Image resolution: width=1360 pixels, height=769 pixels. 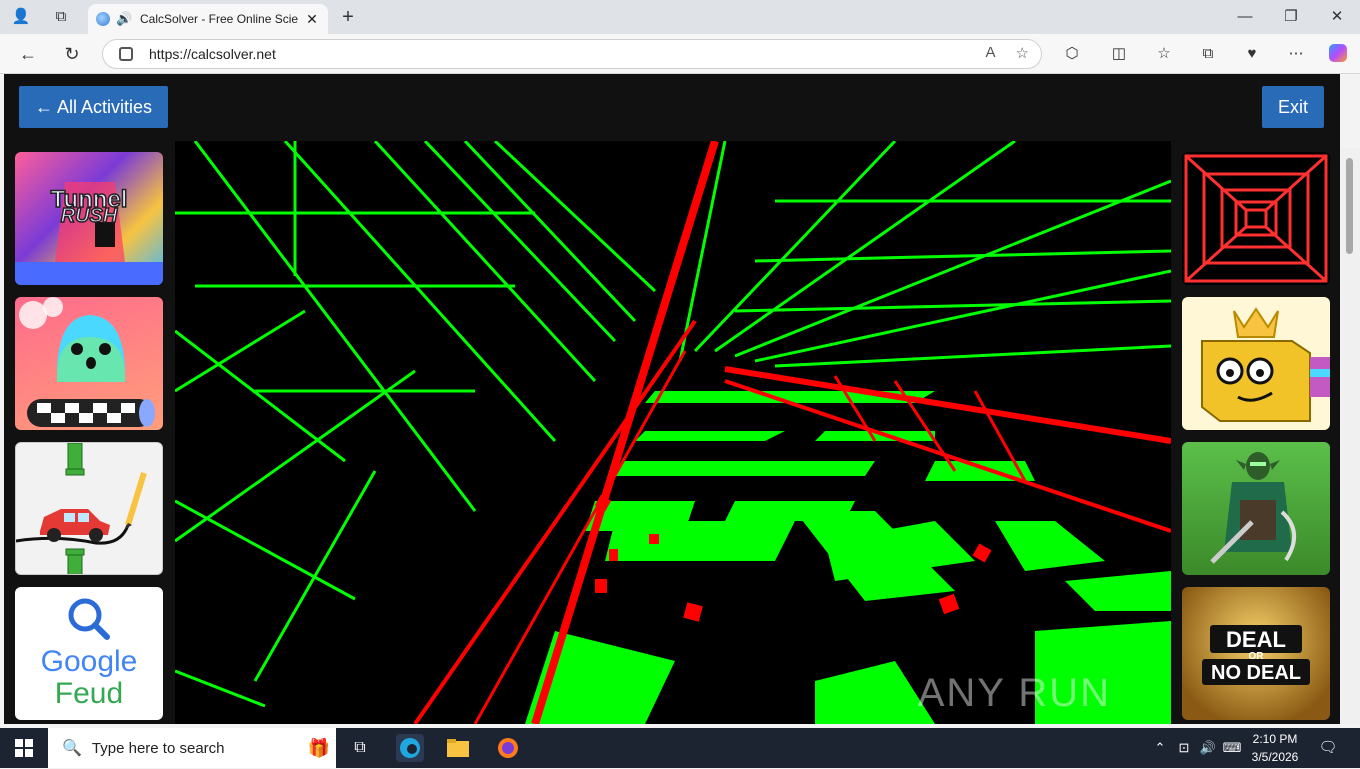 What do you see at coordinates (158, 748) in the screenshot?
I see `search-placeholder: Type here to search` at bounding box center [158, 748].